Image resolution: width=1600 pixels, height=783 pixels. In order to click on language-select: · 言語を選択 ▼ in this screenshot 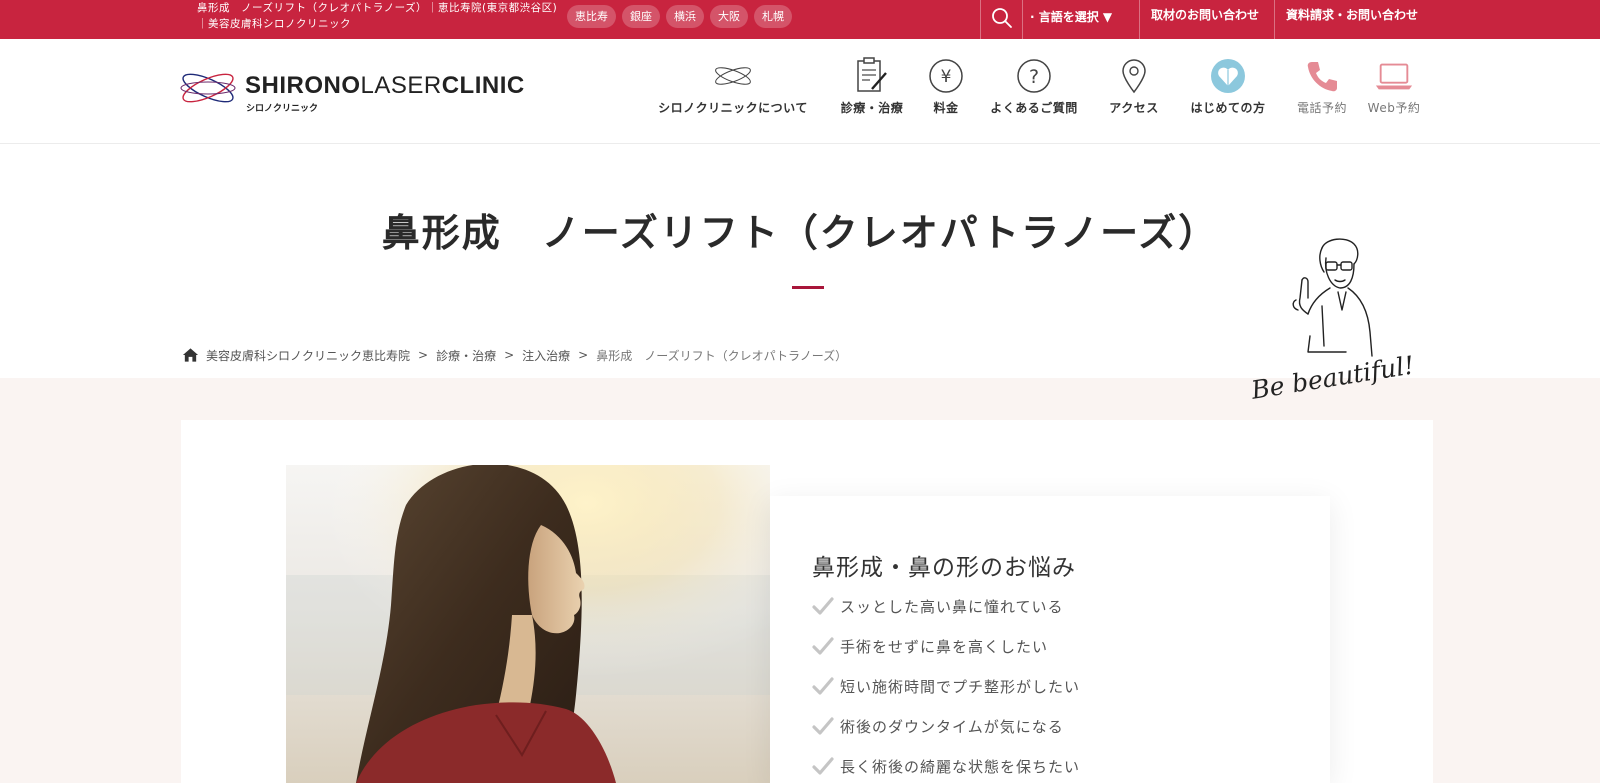, I will do `click(1071, 17)`.